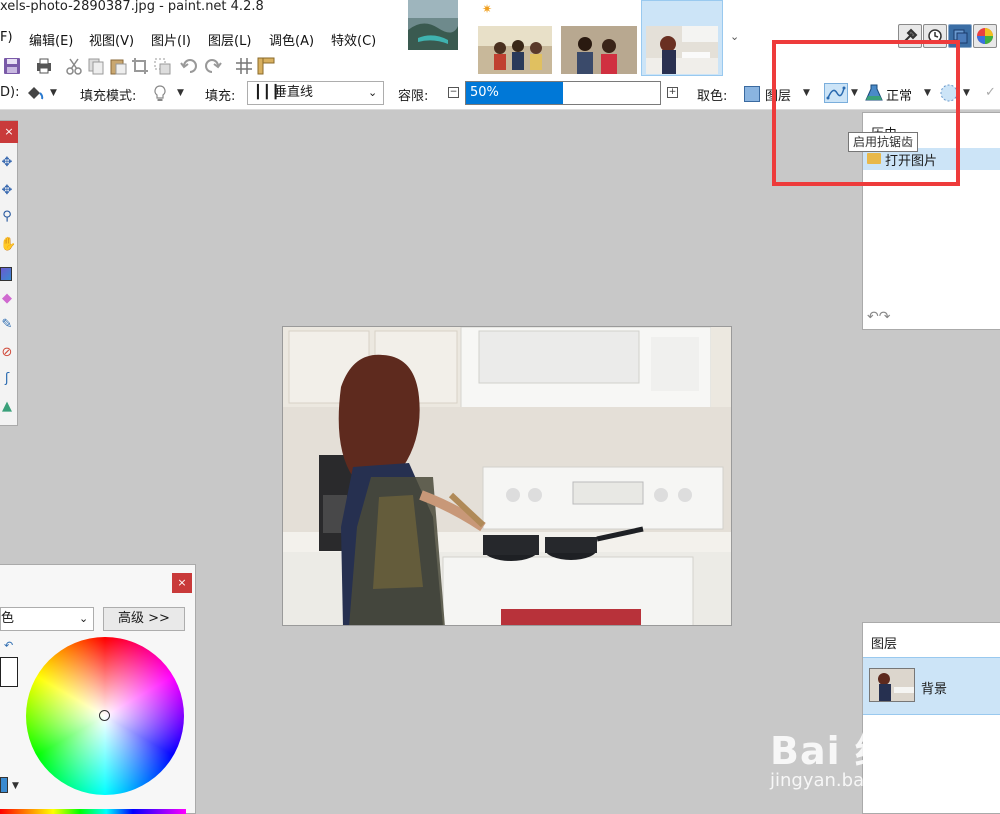 The image size is (1000, 814). What do you see at coordinates (851, 751) in the screenshot?
I see `watermark-logo: Bai 经验` at bounding box center [851, 751].